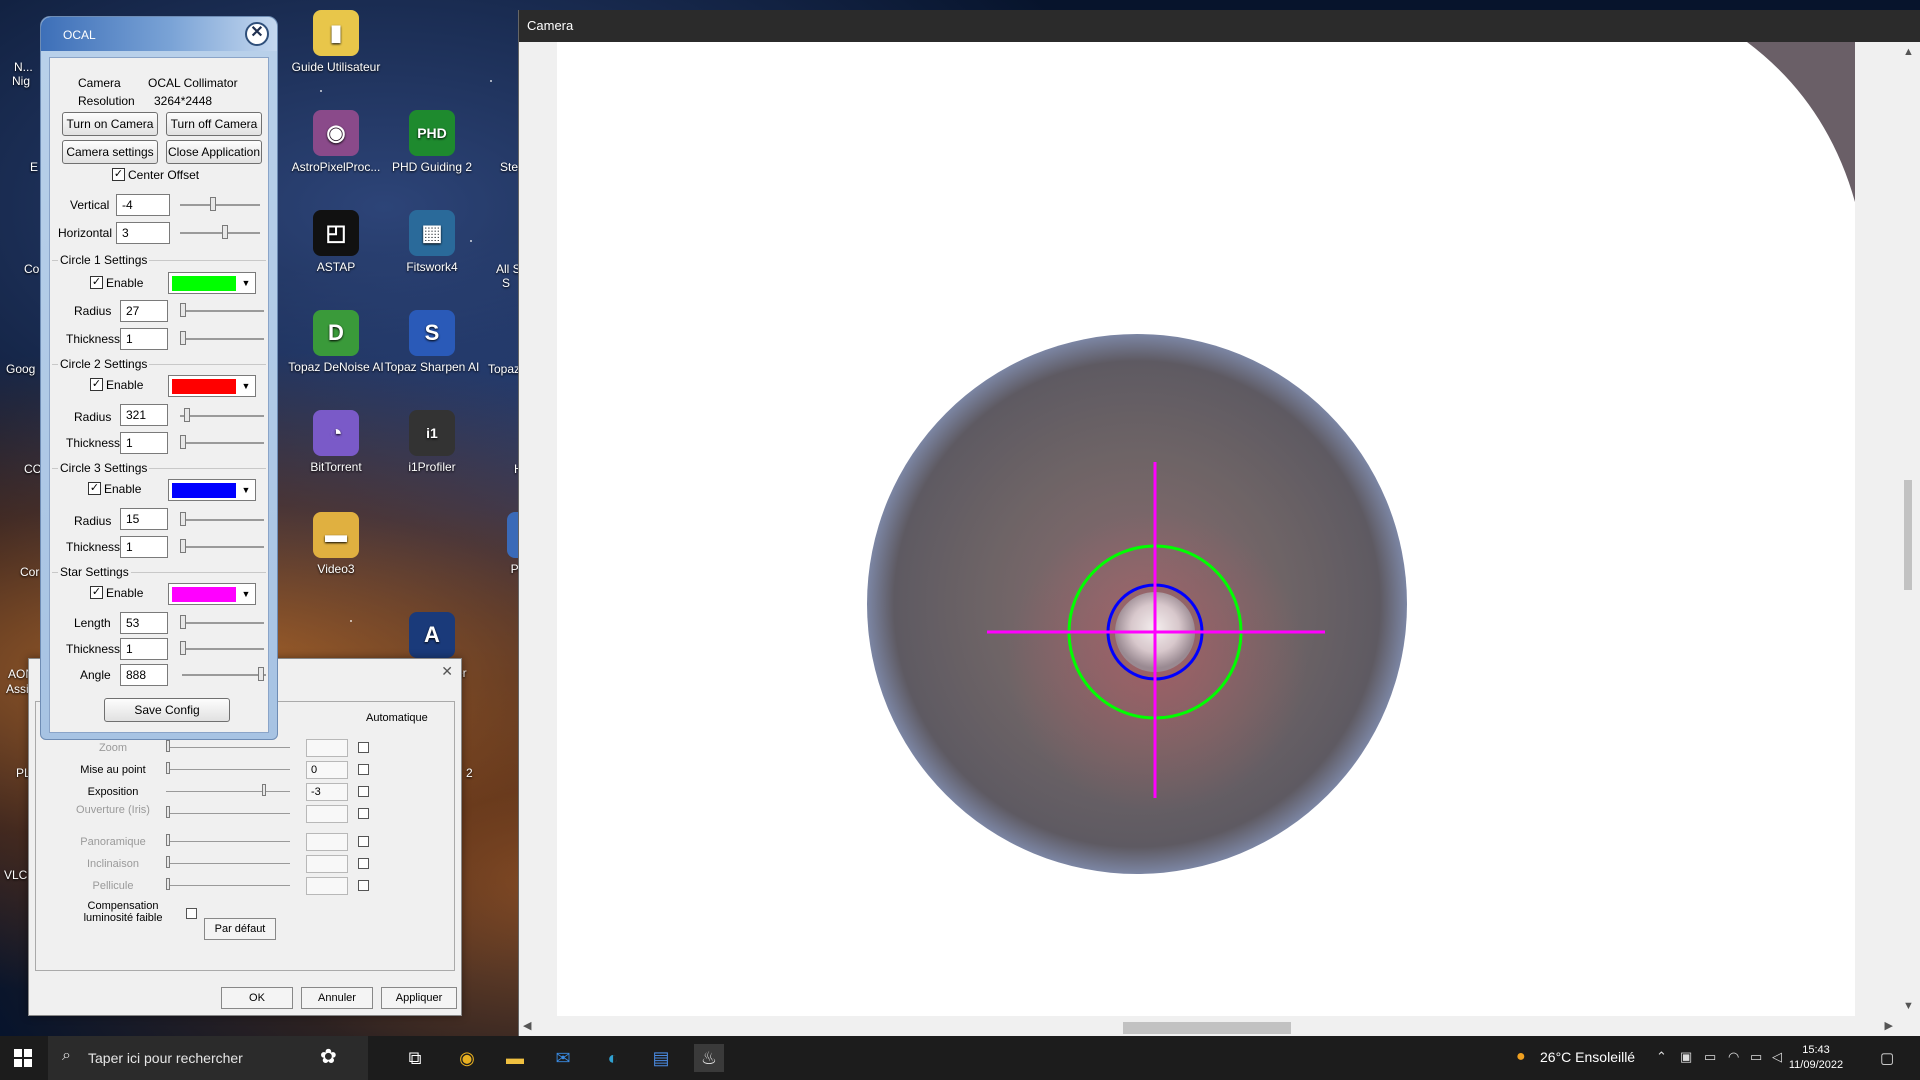  Describe the element at coordinates (469, 773) in the screenshot. I see `partial-desktop-label: 2` at that location.